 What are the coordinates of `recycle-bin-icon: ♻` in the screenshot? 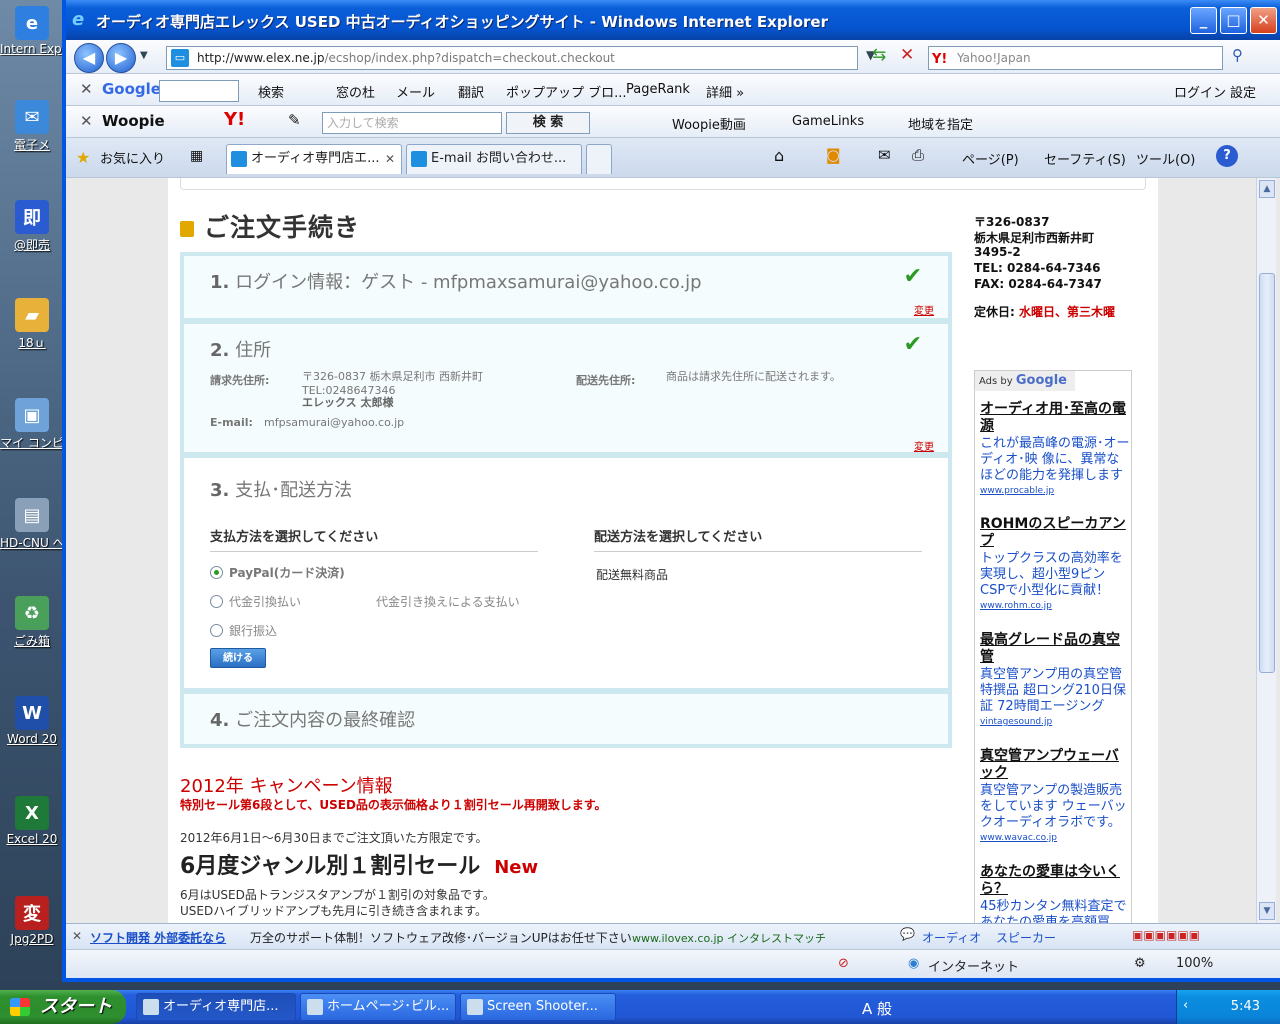 It's located at (32, 613).